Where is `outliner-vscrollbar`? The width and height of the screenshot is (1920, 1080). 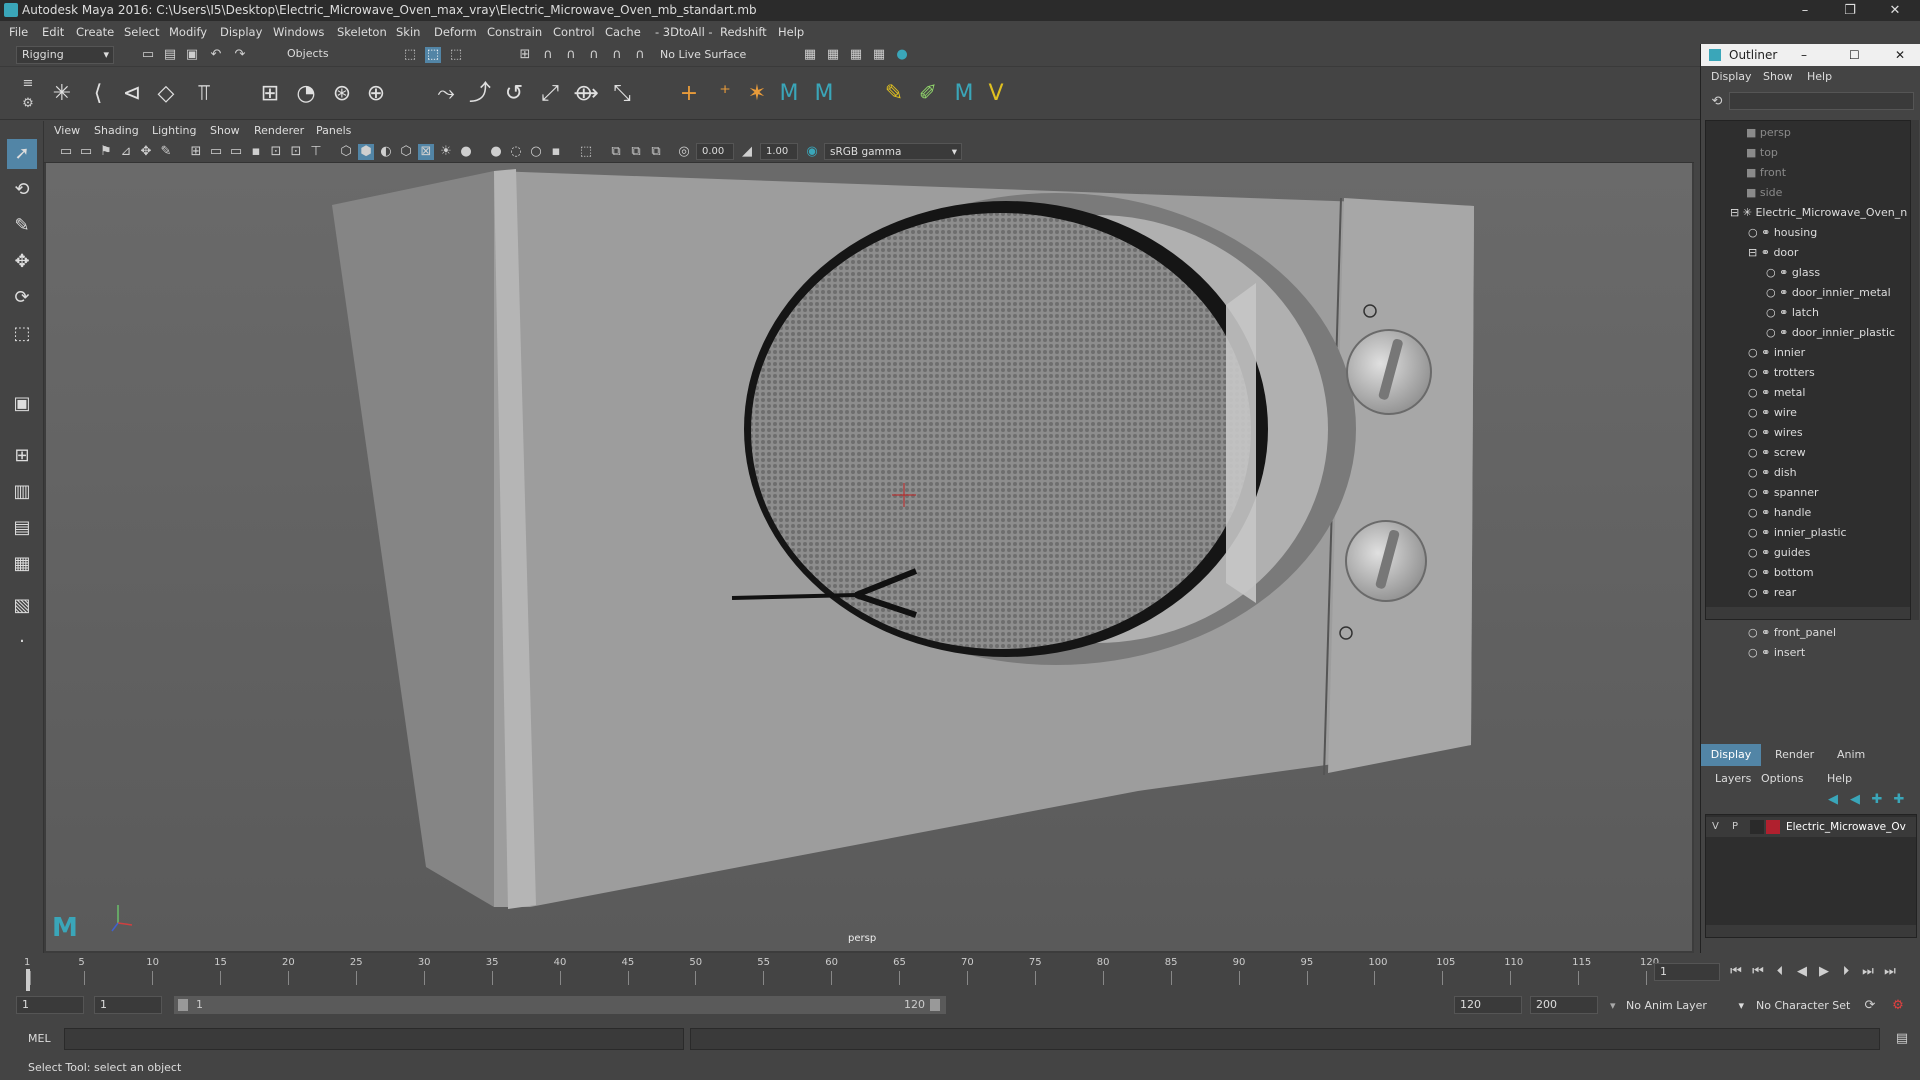
outliner-vscrollbar is located at coordinates (1915, 370).